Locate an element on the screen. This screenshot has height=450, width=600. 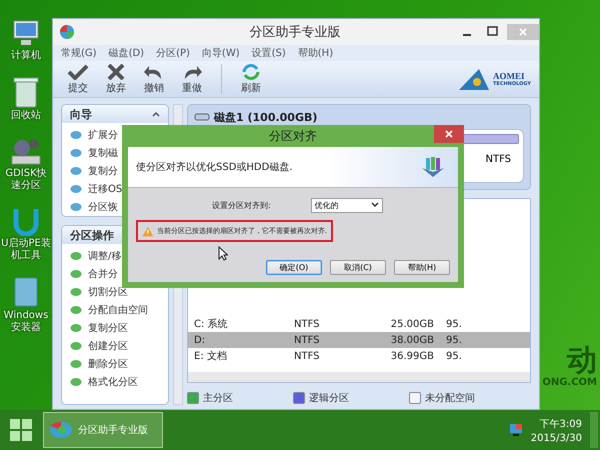
operation-item: 格式化分区 is located at coordinates (113, 382).